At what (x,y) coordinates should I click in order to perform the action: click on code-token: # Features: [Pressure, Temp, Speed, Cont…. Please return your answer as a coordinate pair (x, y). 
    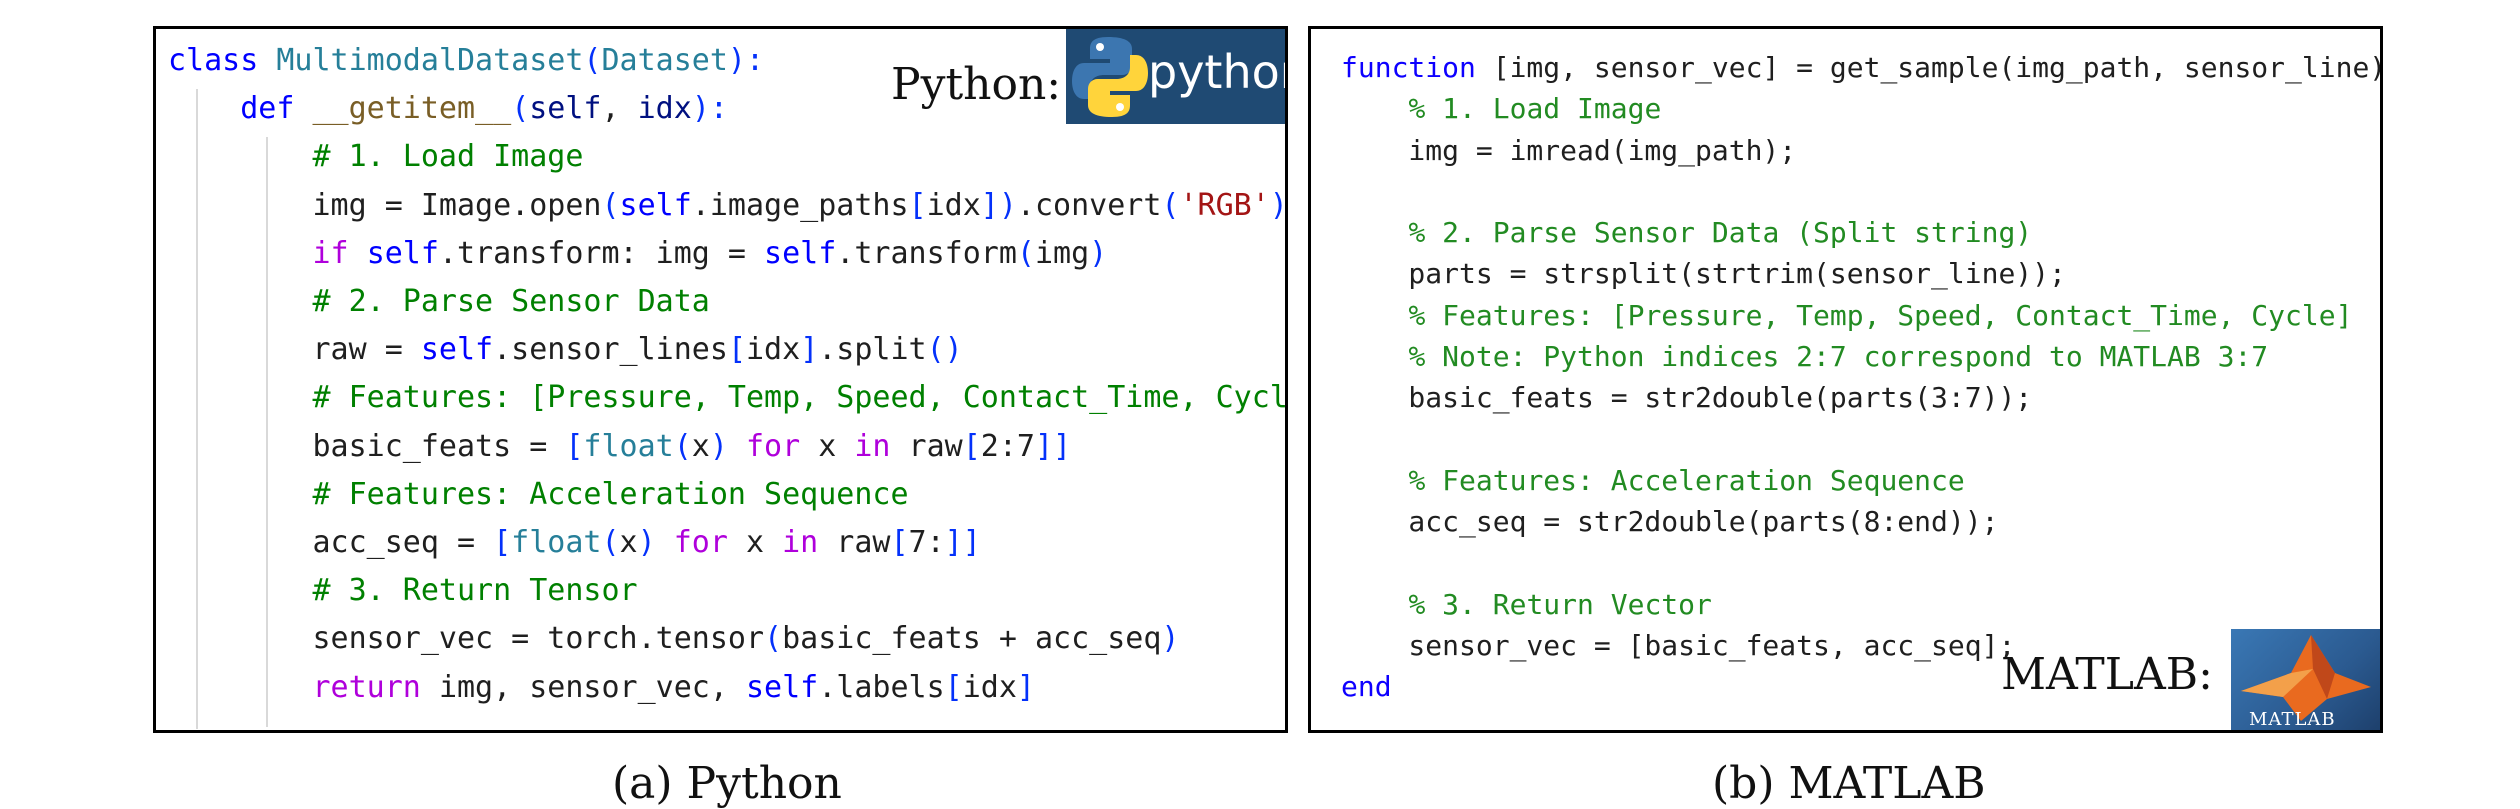
    Looking at the image, I should click on (800, 398).